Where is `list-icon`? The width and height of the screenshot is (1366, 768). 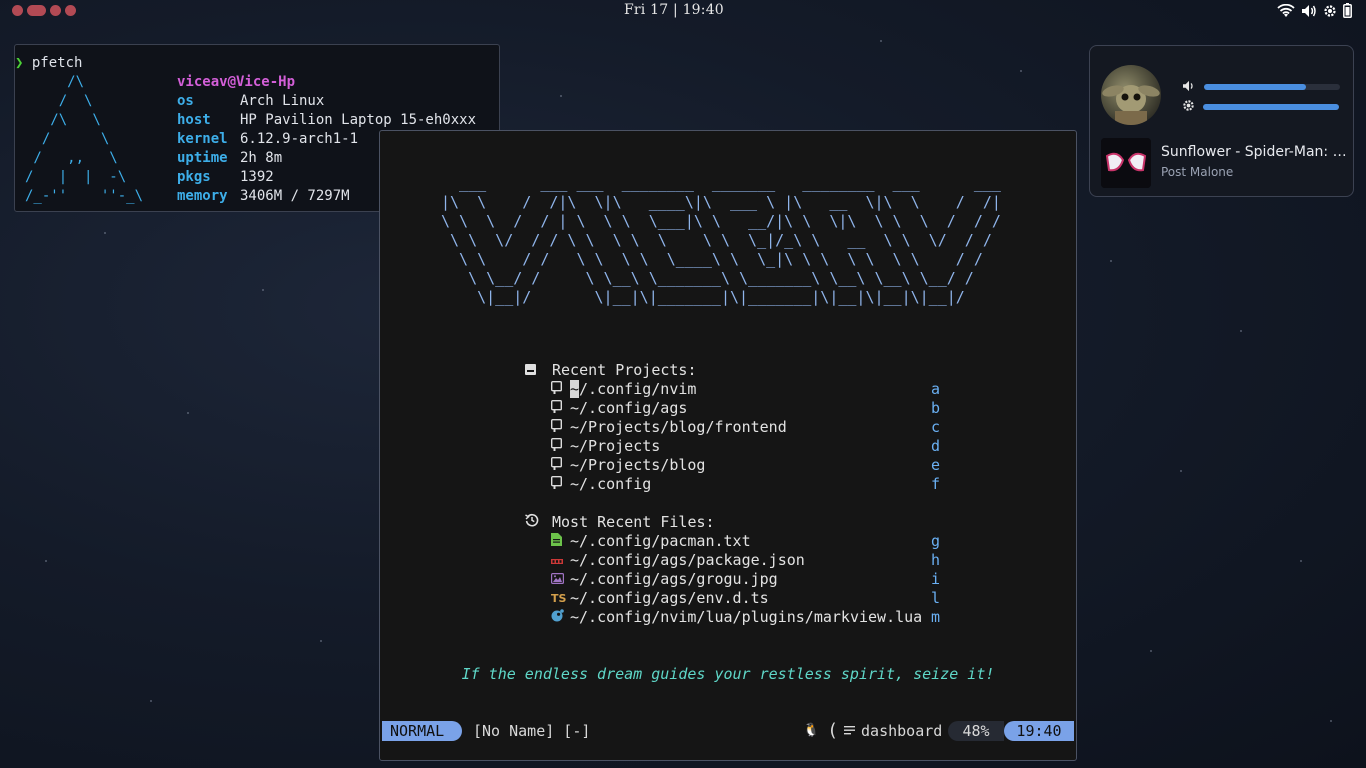 list-icon is located at coordinates (850, 731).